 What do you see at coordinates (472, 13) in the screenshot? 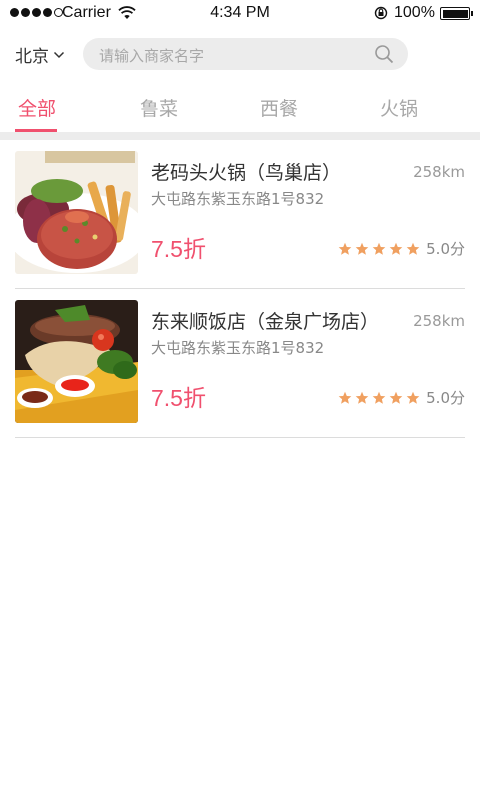
I see `battery-tip` at bounding box center [472, 13].